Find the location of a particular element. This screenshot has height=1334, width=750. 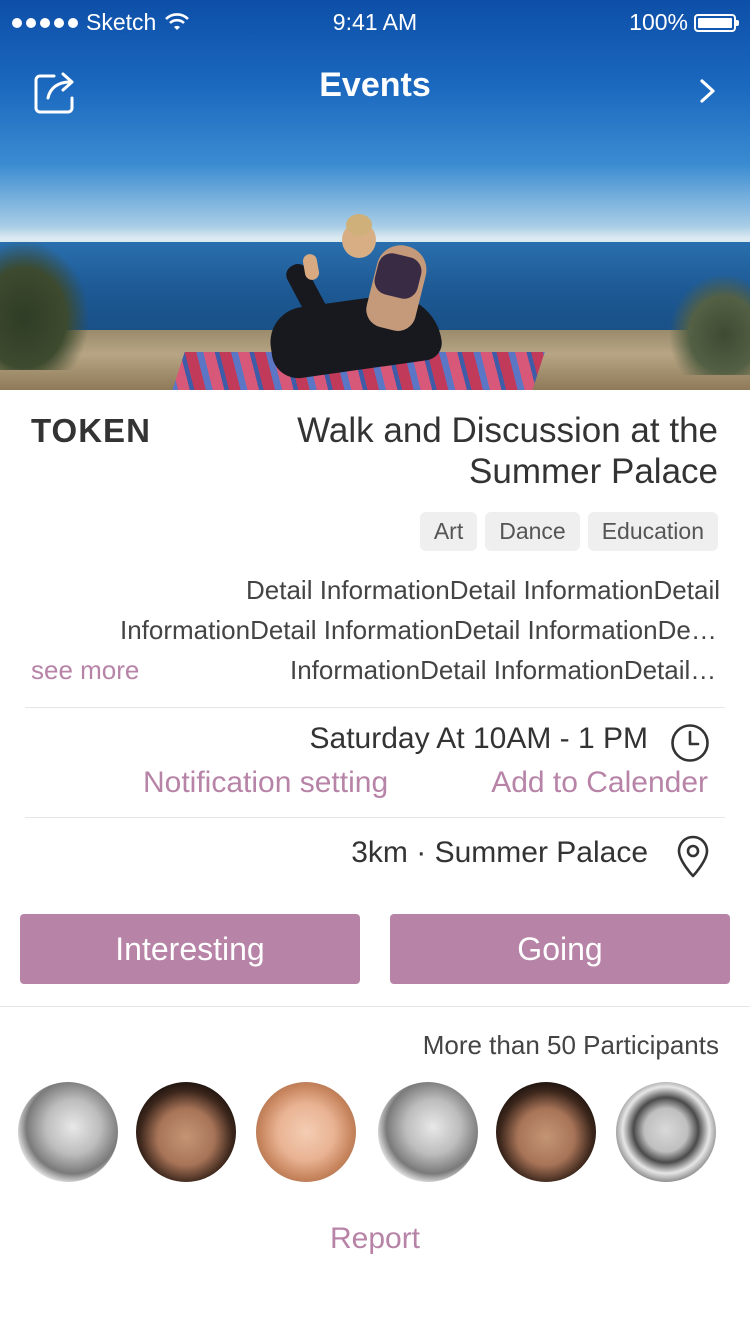

status-bar: Sketch 9:41 AM 100% is located at coordinates (375, 20).